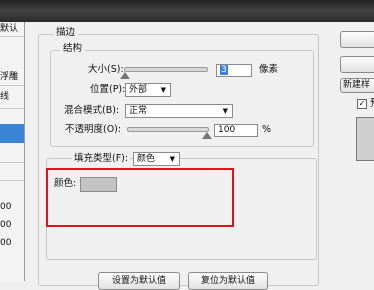 The height and width of the screenshot is (290, 374). Describe the element at coordinates (148, 90) in the screenshot. I see `position-select: 外部 ▼` at that location.